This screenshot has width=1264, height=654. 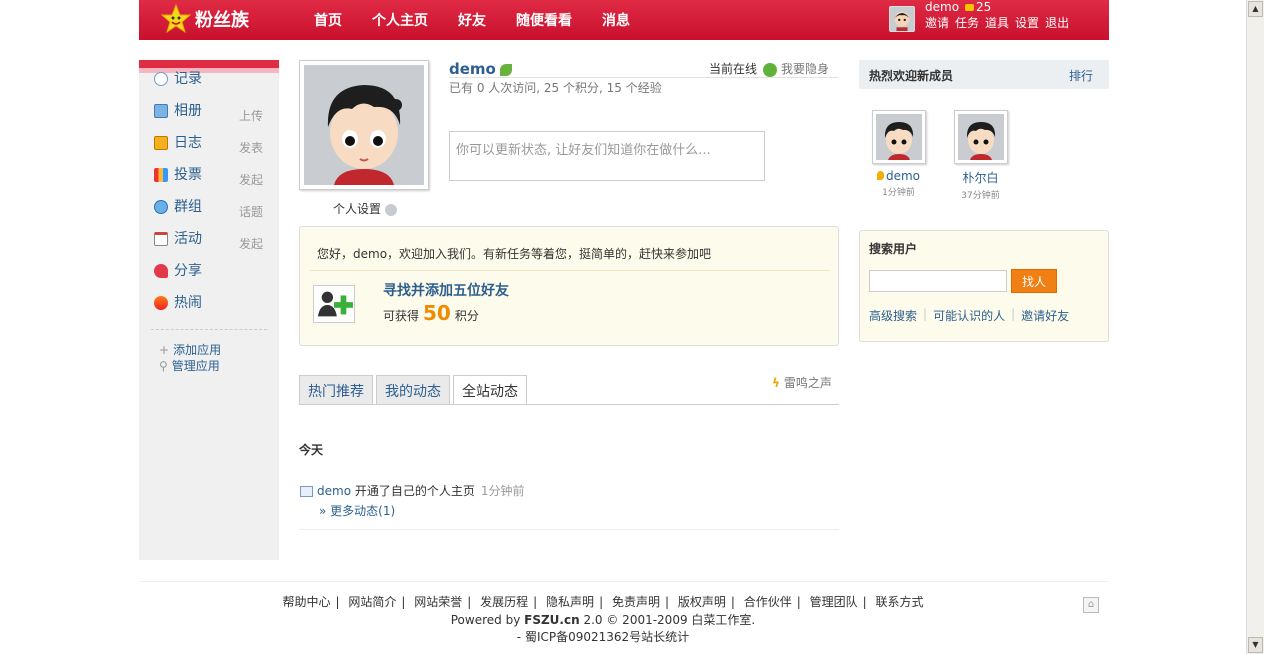 I want to click on manage-app-label: 管理应用, so click(x=195, y=366).